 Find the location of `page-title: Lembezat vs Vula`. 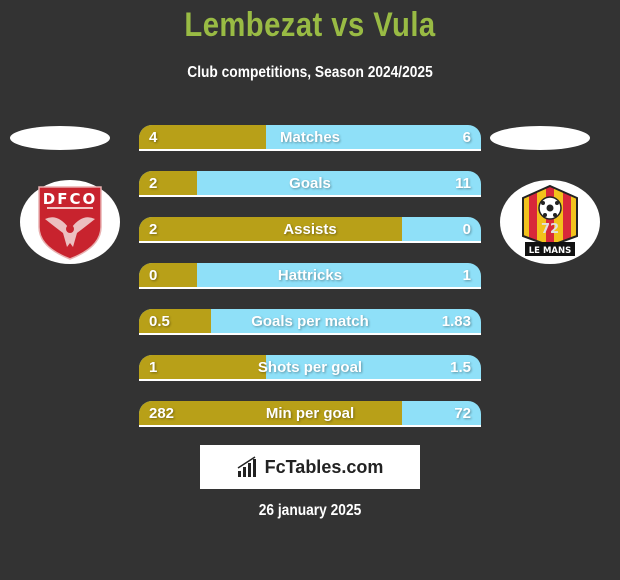

page-title: Lembezat vs Vula is located at coordinates (310, 25).